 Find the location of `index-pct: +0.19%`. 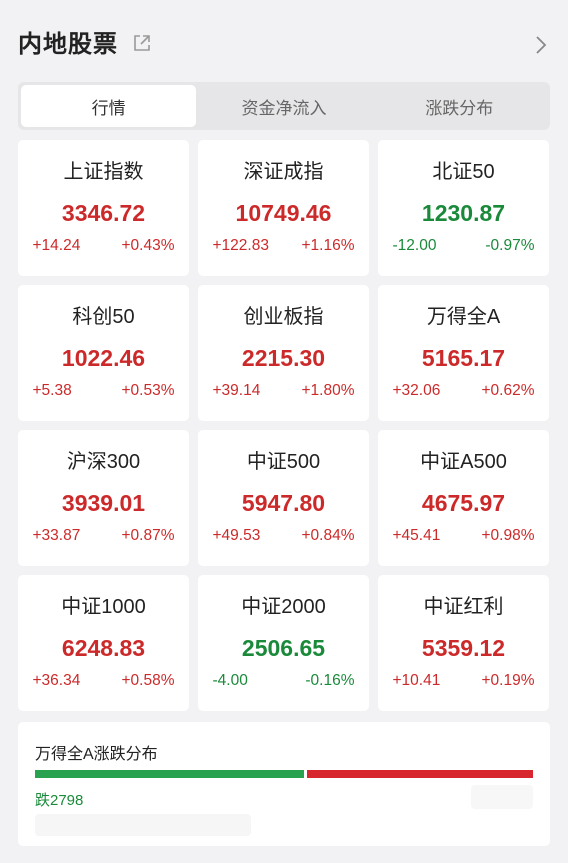

index-pct: +0.19% is located at coordinates (508, 680).